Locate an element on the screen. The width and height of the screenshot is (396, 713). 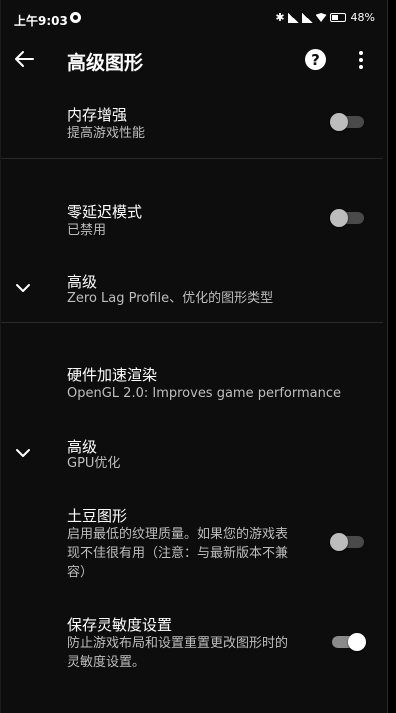
help-button: ? is located at coordinates (315, 59).